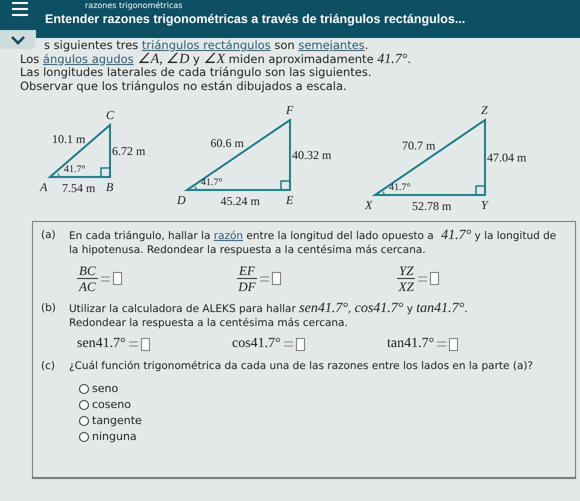 Image resolution: width=580 pixels, height=501 pixels. I want to click on instruction-text: En cada triángulo, hallar la razón entre la longitud del lado opuesto a 41.7° y la longitud de la hipotenusa. Redondear la respuesta a la centésima más cercana., so click(313, 243).